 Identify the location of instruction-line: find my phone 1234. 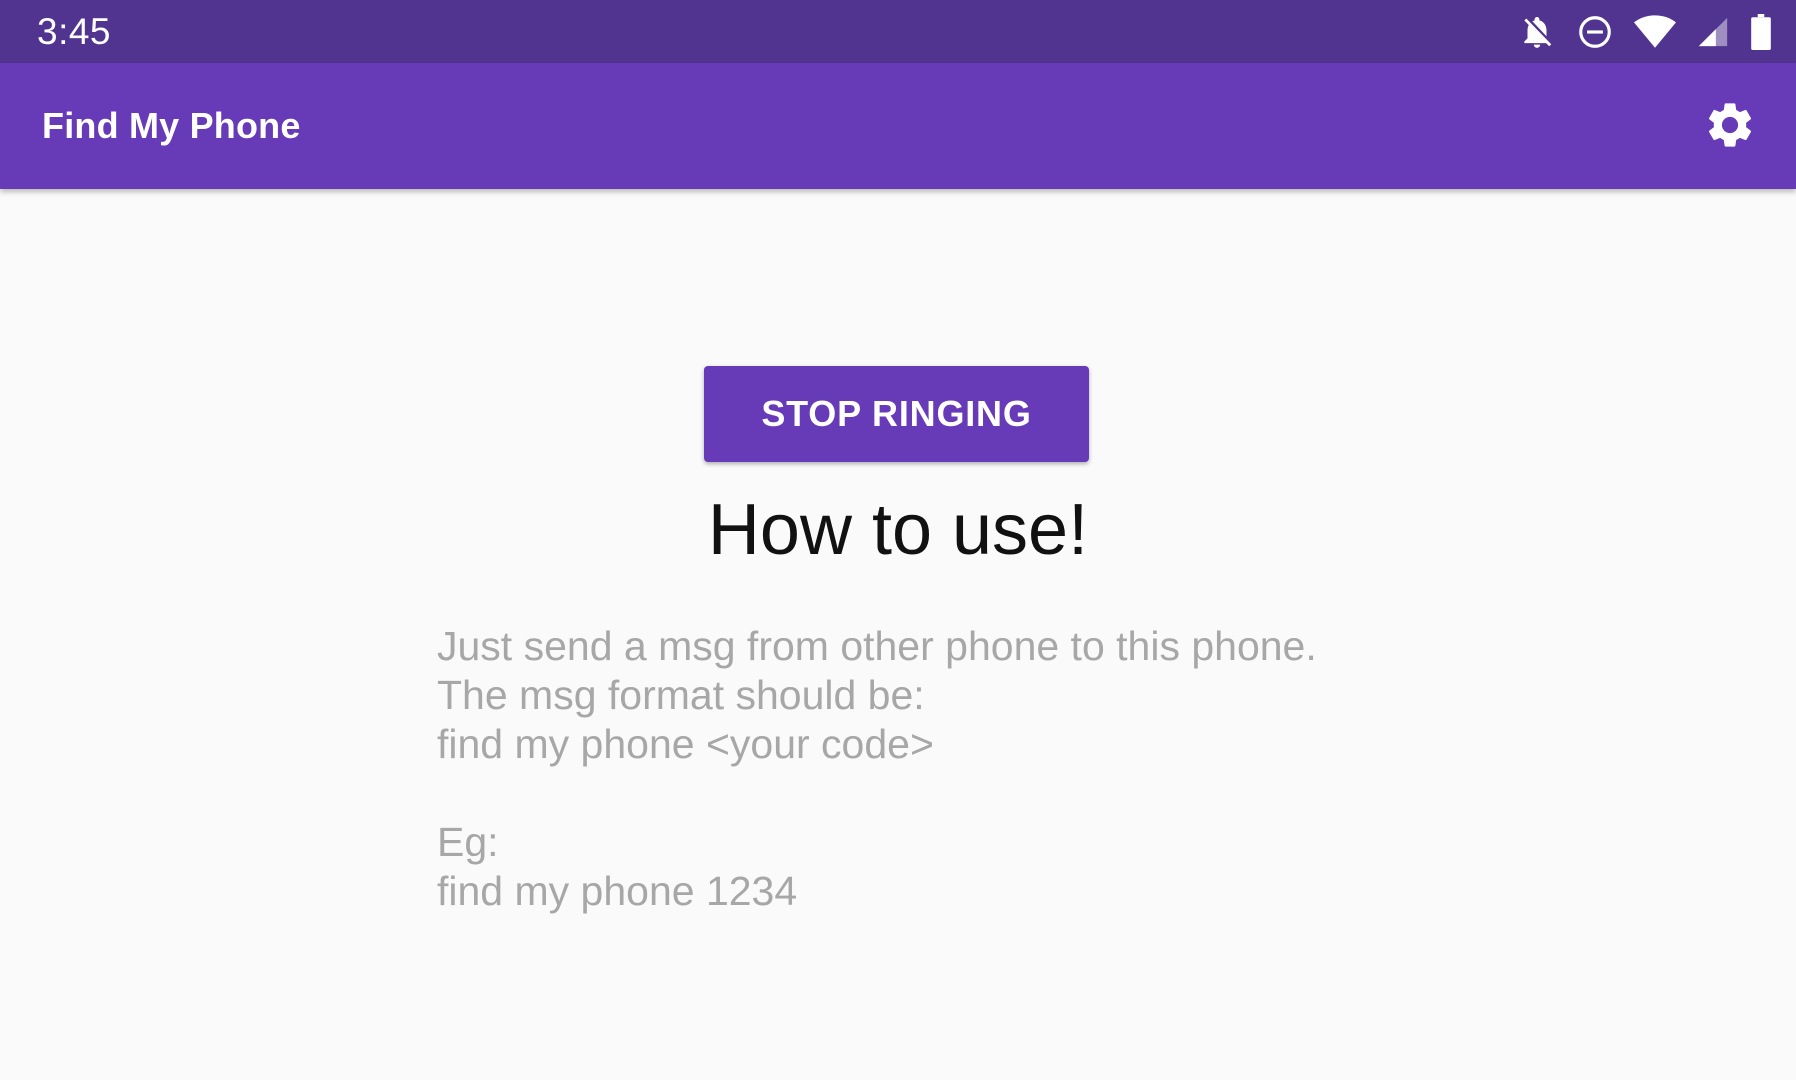
(617, 891).